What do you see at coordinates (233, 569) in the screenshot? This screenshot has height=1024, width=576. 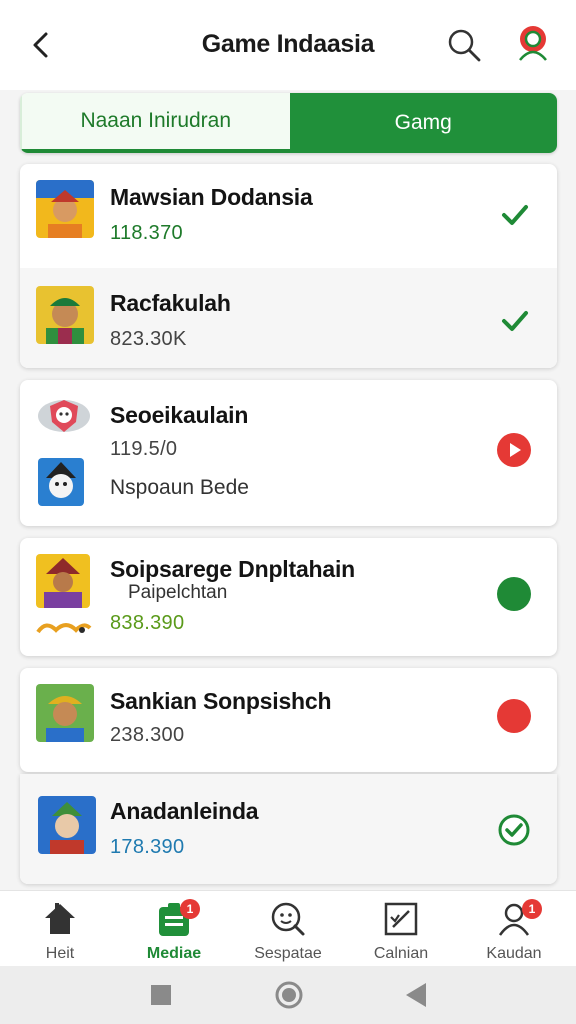 I see `game-title: Soipsarege Dnpltahain` at bounding box center [233, 569].